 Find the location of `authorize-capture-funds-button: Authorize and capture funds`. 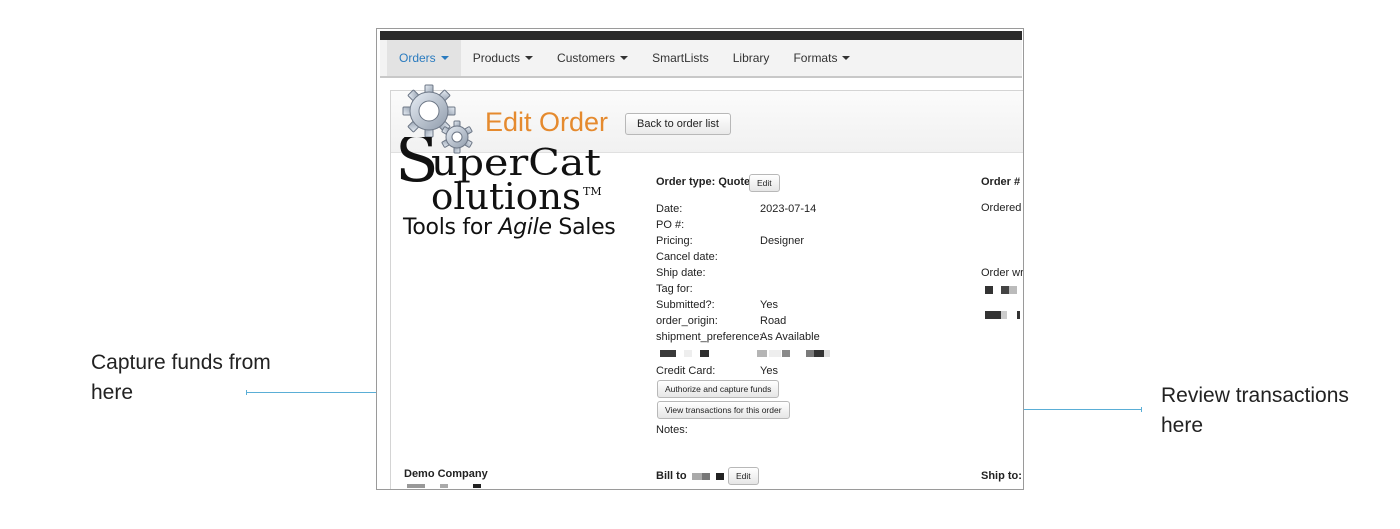

authorize-capture-funds-button: Authorize and capture funds is located at coordinates (718, 389).